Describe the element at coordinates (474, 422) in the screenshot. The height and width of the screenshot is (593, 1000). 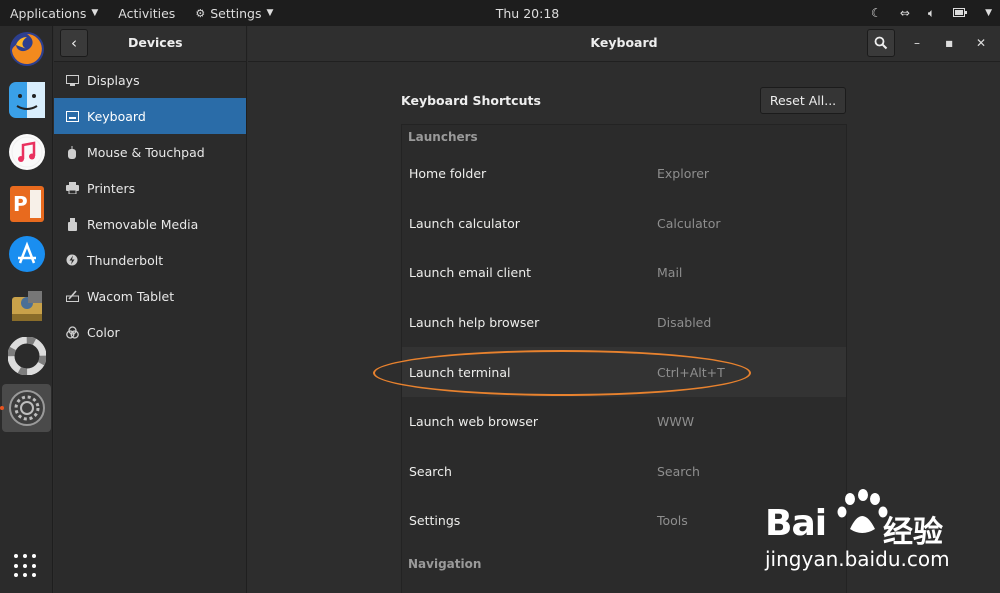
I see `shortcut-name: Launch web browser` at that location.